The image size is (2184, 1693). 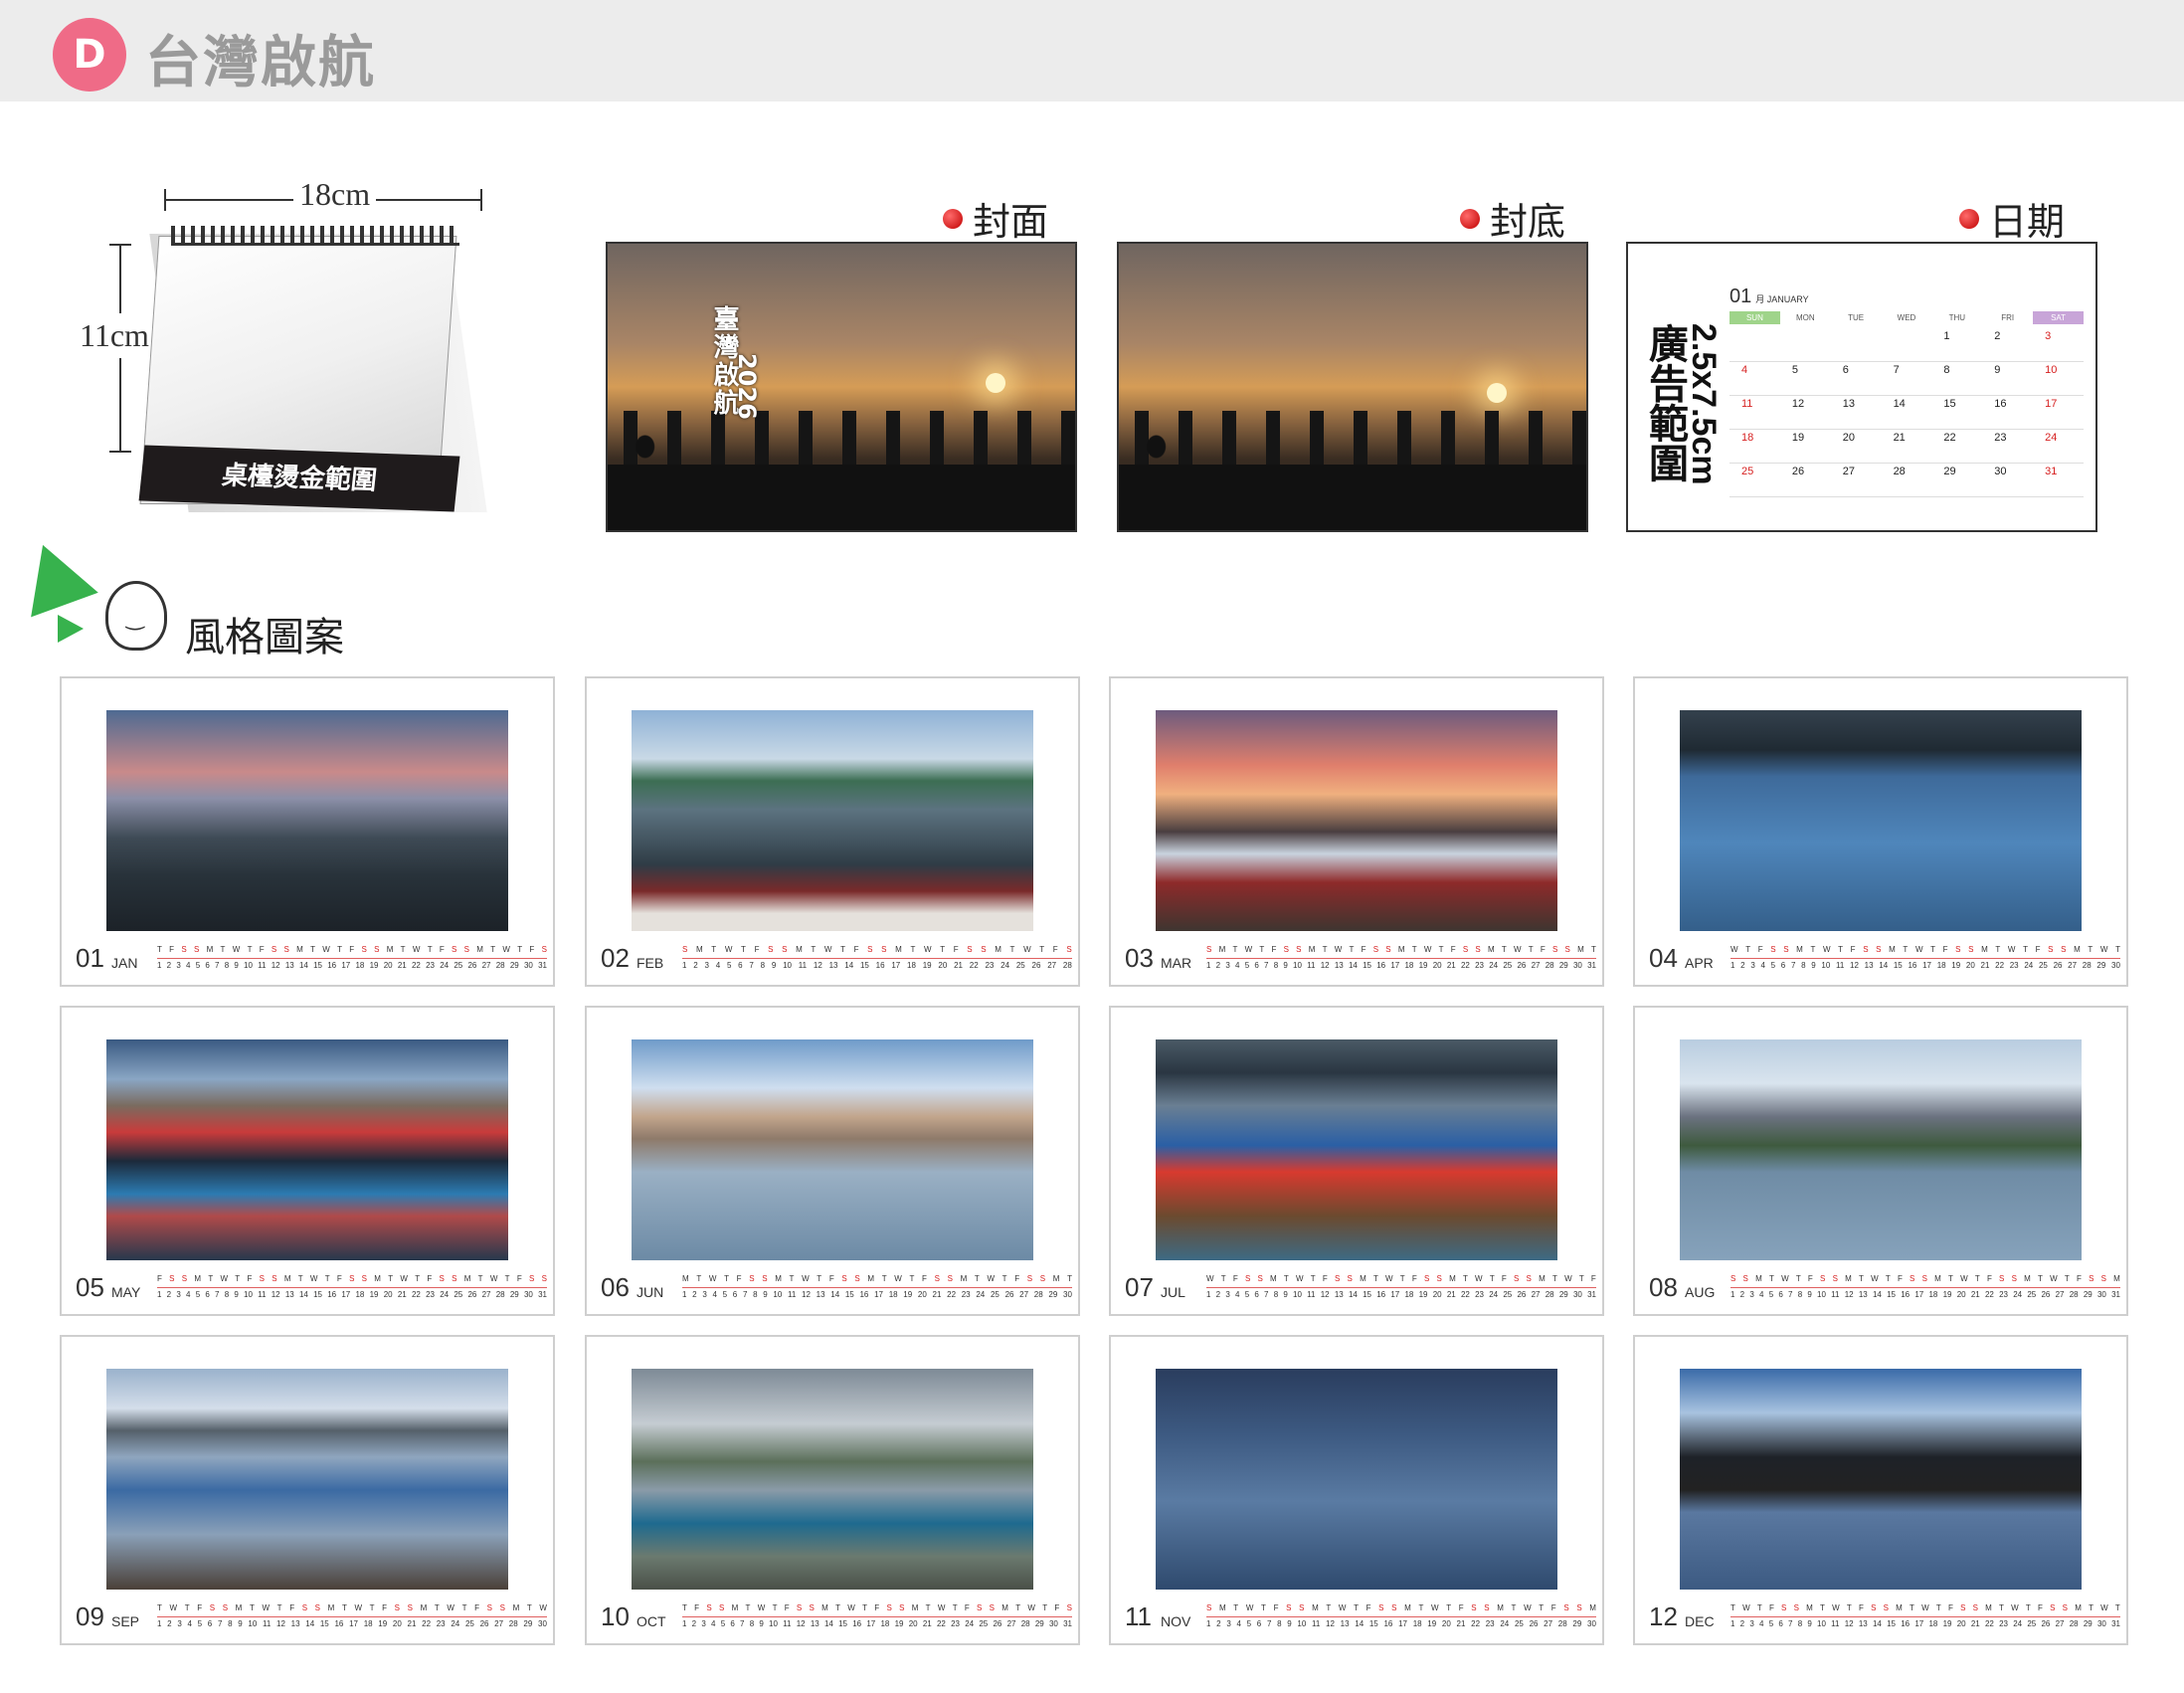 I want to click on day-number: 2, so click(x=1742, y=1294).